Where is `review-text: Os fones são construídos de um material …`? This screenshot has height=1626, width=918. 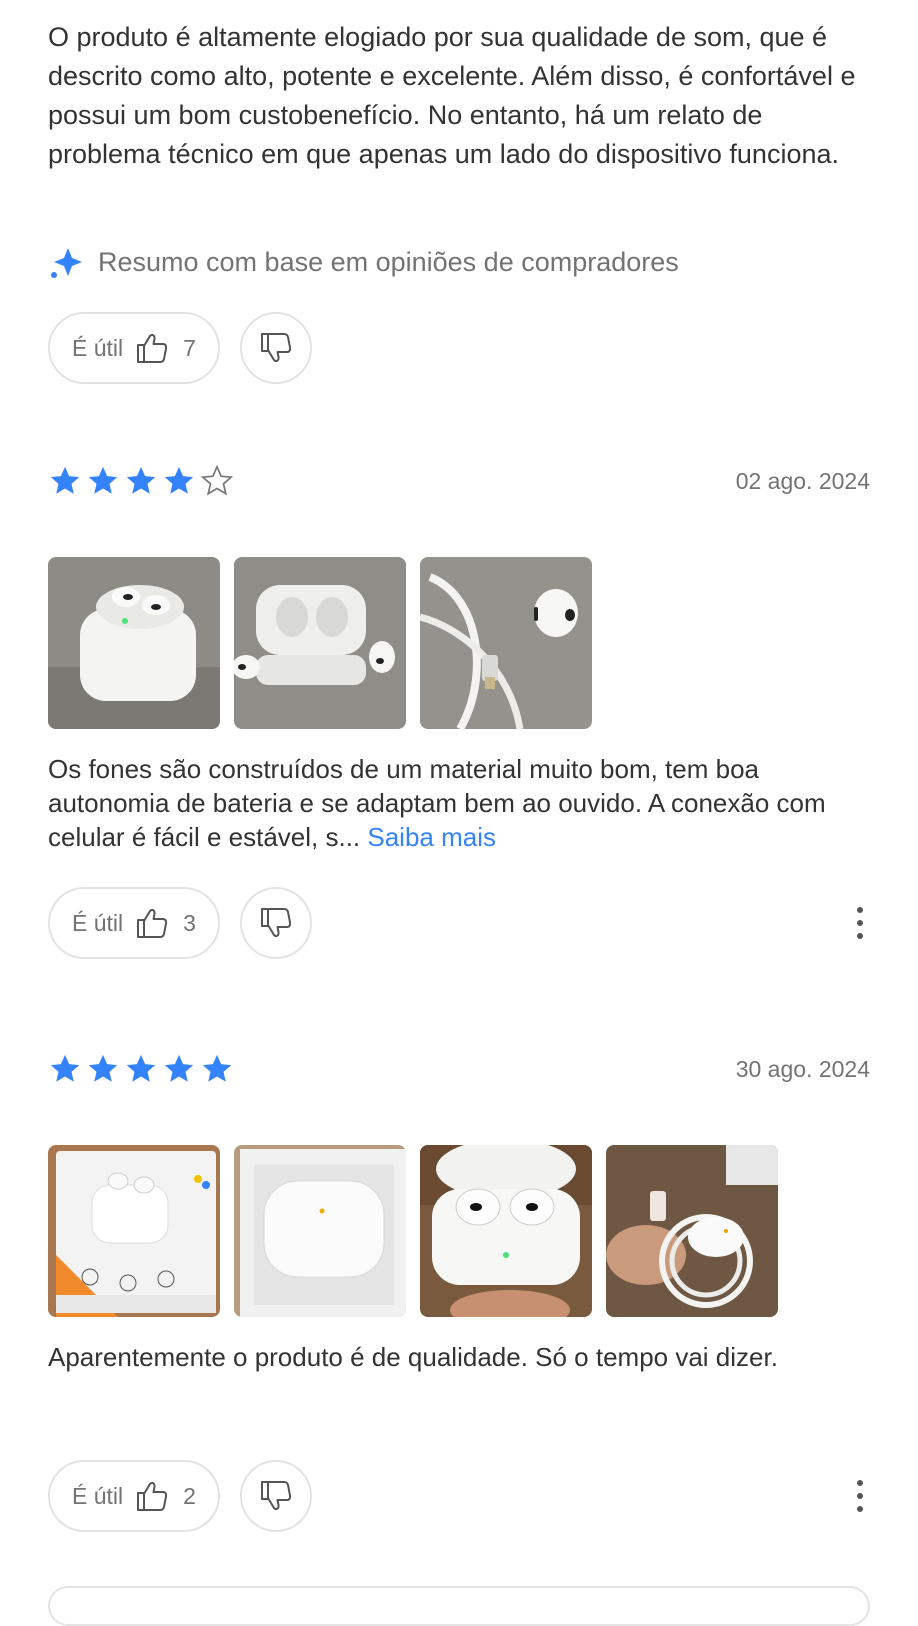 review-text: Os fones são construídos de um material … is located at coordinates (459, 803).